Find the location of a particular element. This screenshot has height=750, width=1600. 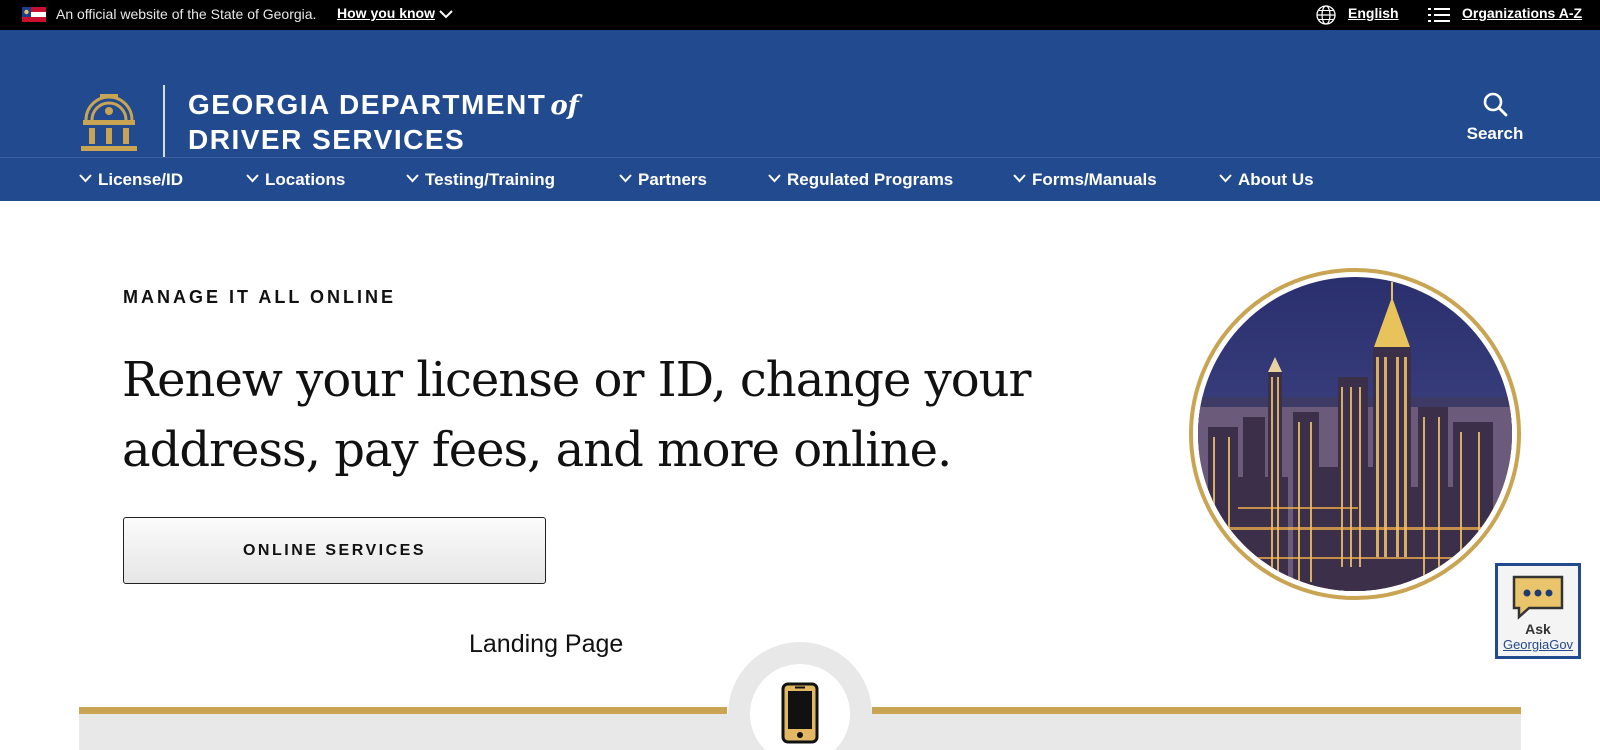

search-button: Search is located at coordinates (1495, 117).